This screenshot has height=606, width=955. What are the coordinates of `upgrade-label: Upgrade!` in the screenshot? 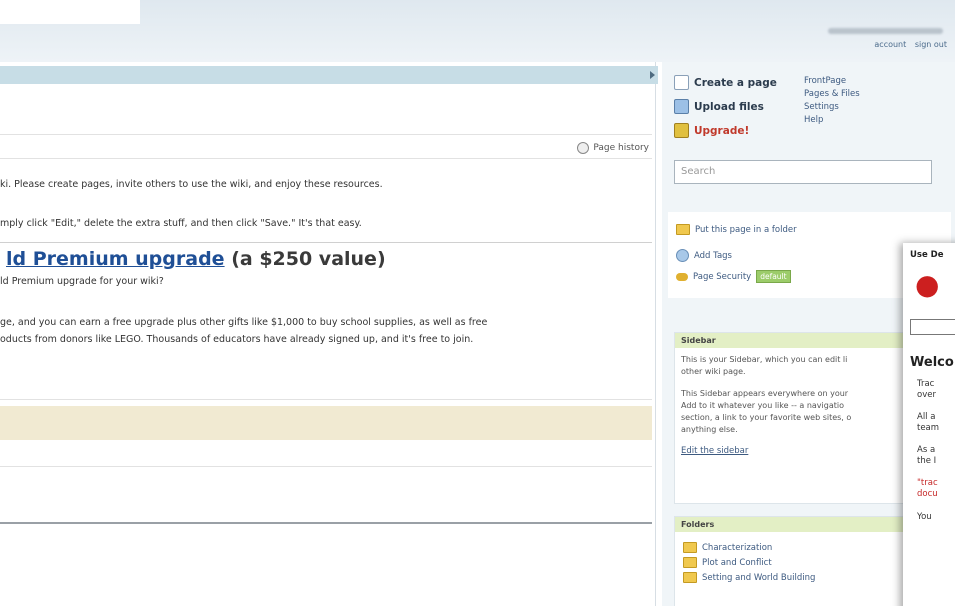 It's located at (722, 130).